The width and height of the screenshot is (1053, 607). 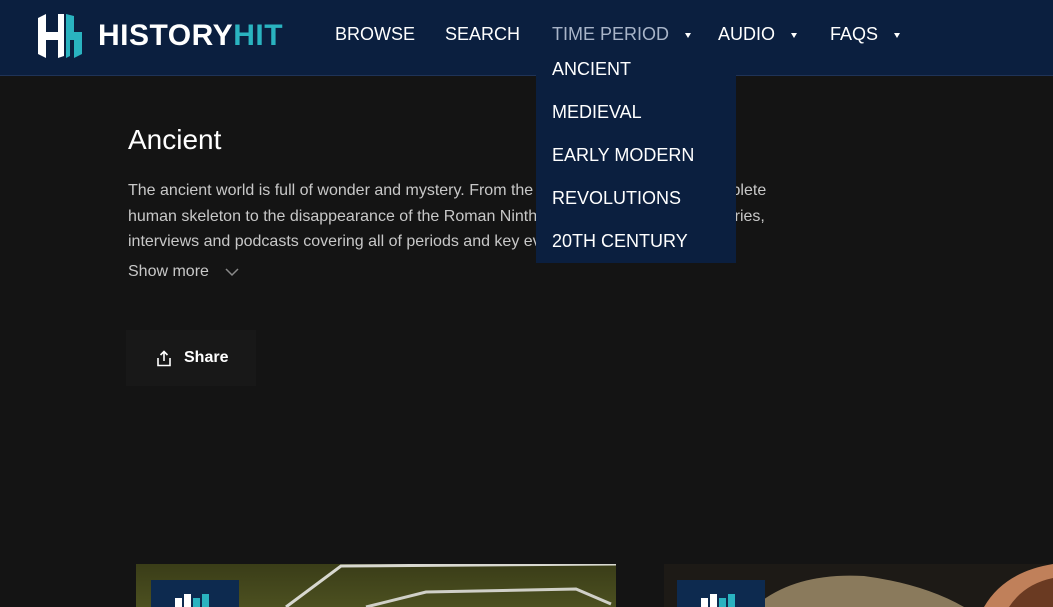 I want to click on logo-word-hit: HIT, so click(x=258, y=35).